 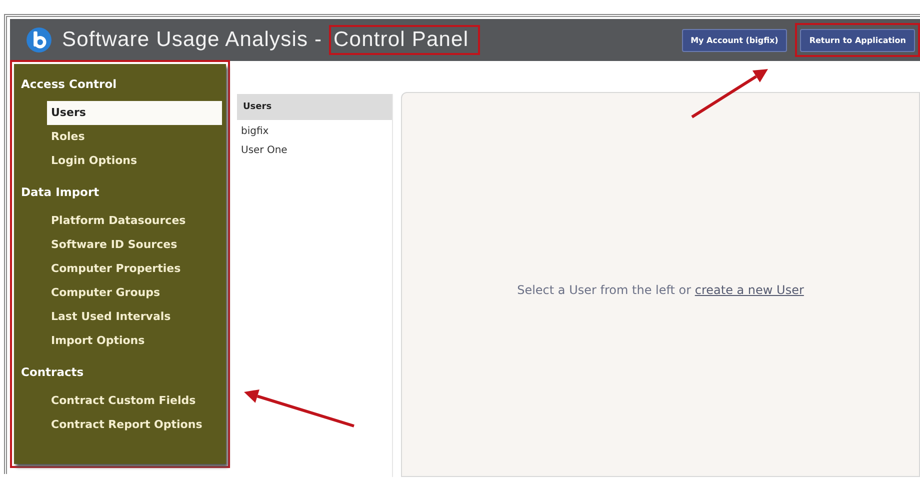 What do you see at coordinates (118, 317) in the screenshot?
I see `sidebar-item: Last Used Intervals` at bounding box center [118, 317].